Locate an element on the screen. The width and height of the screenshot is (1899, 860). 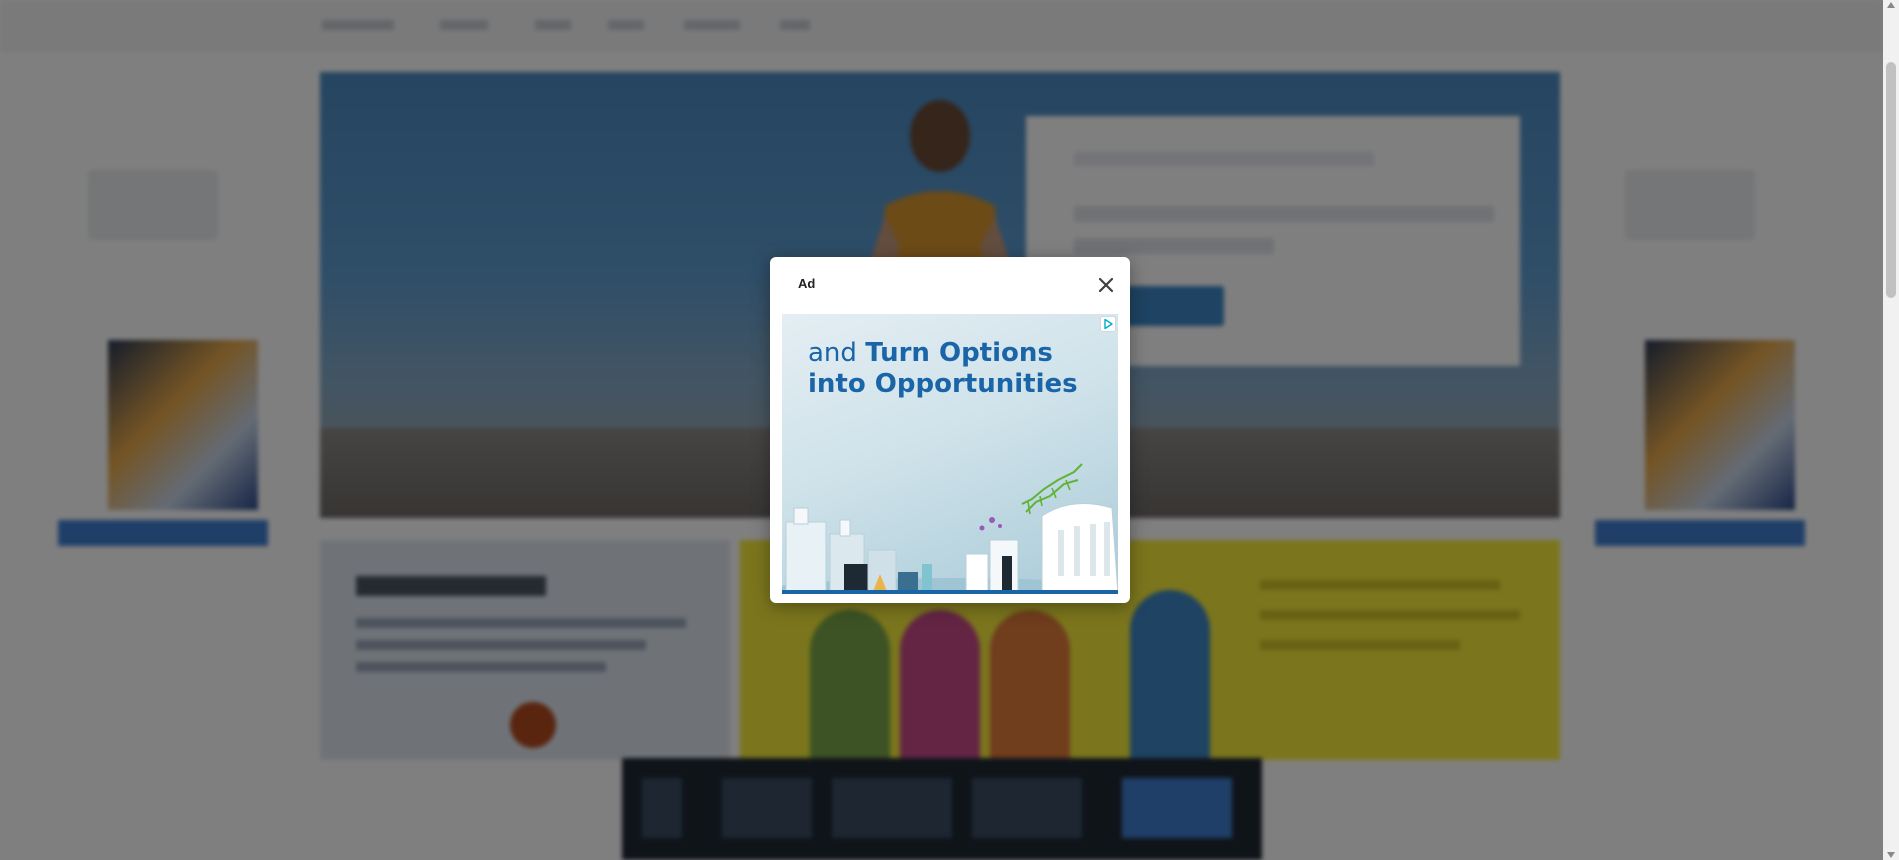
ad-headline: and Turn Options into Opportunities is located at coordinates (958, 369).